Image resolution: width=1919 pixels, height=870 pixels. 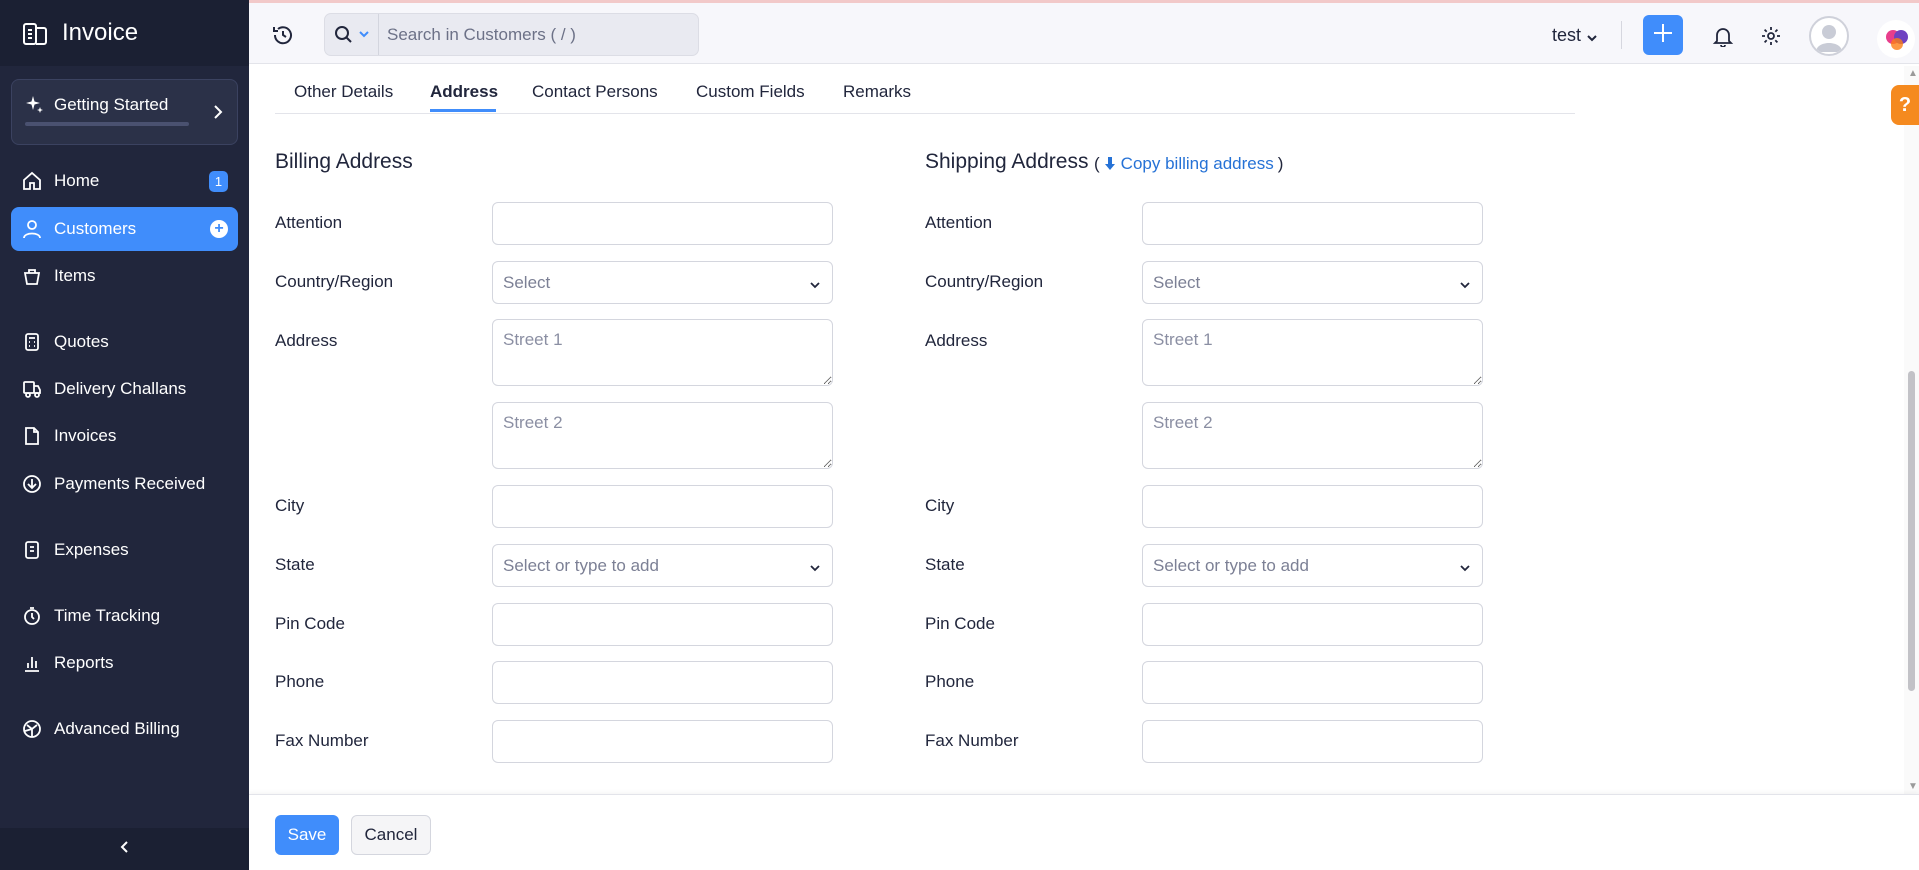 What do you see at coordinates (1829, 36) in the screenshot?
I see `avatar` at bounding box center [1829, 36].